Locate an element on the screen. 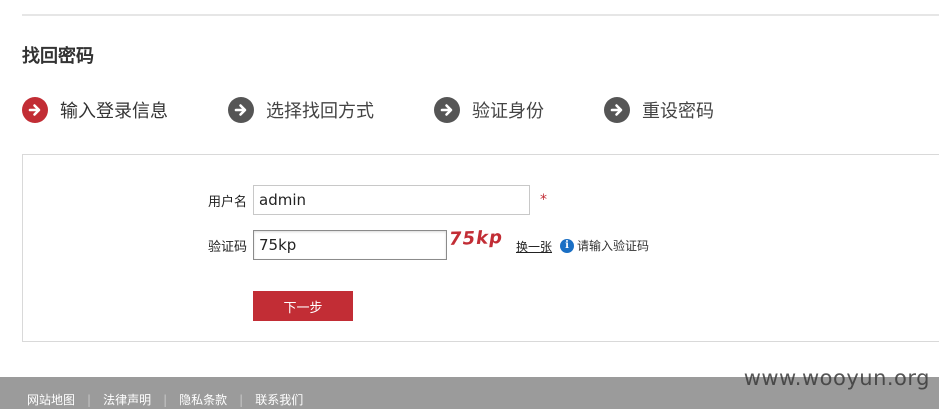  step-enter-login-info: 输入登录信息 is located at coordinates (95, 110).